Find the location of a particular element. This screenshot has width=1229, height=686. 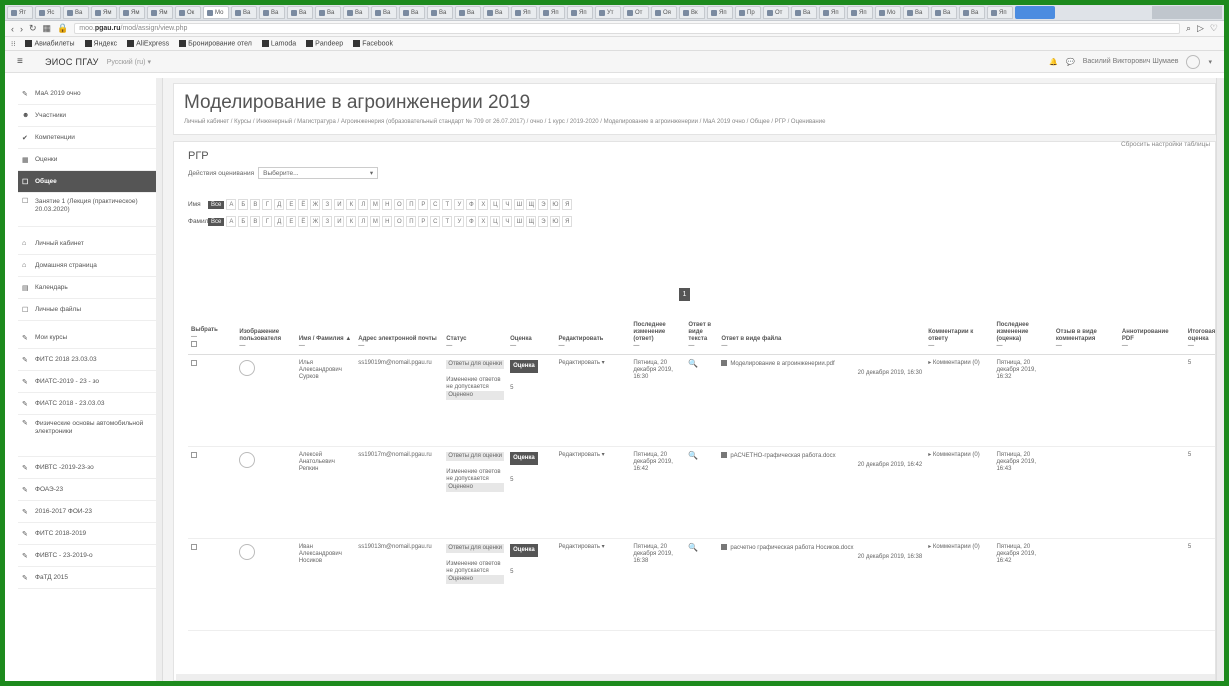

letter-filter-item: М is located at coordinates (375, 221).